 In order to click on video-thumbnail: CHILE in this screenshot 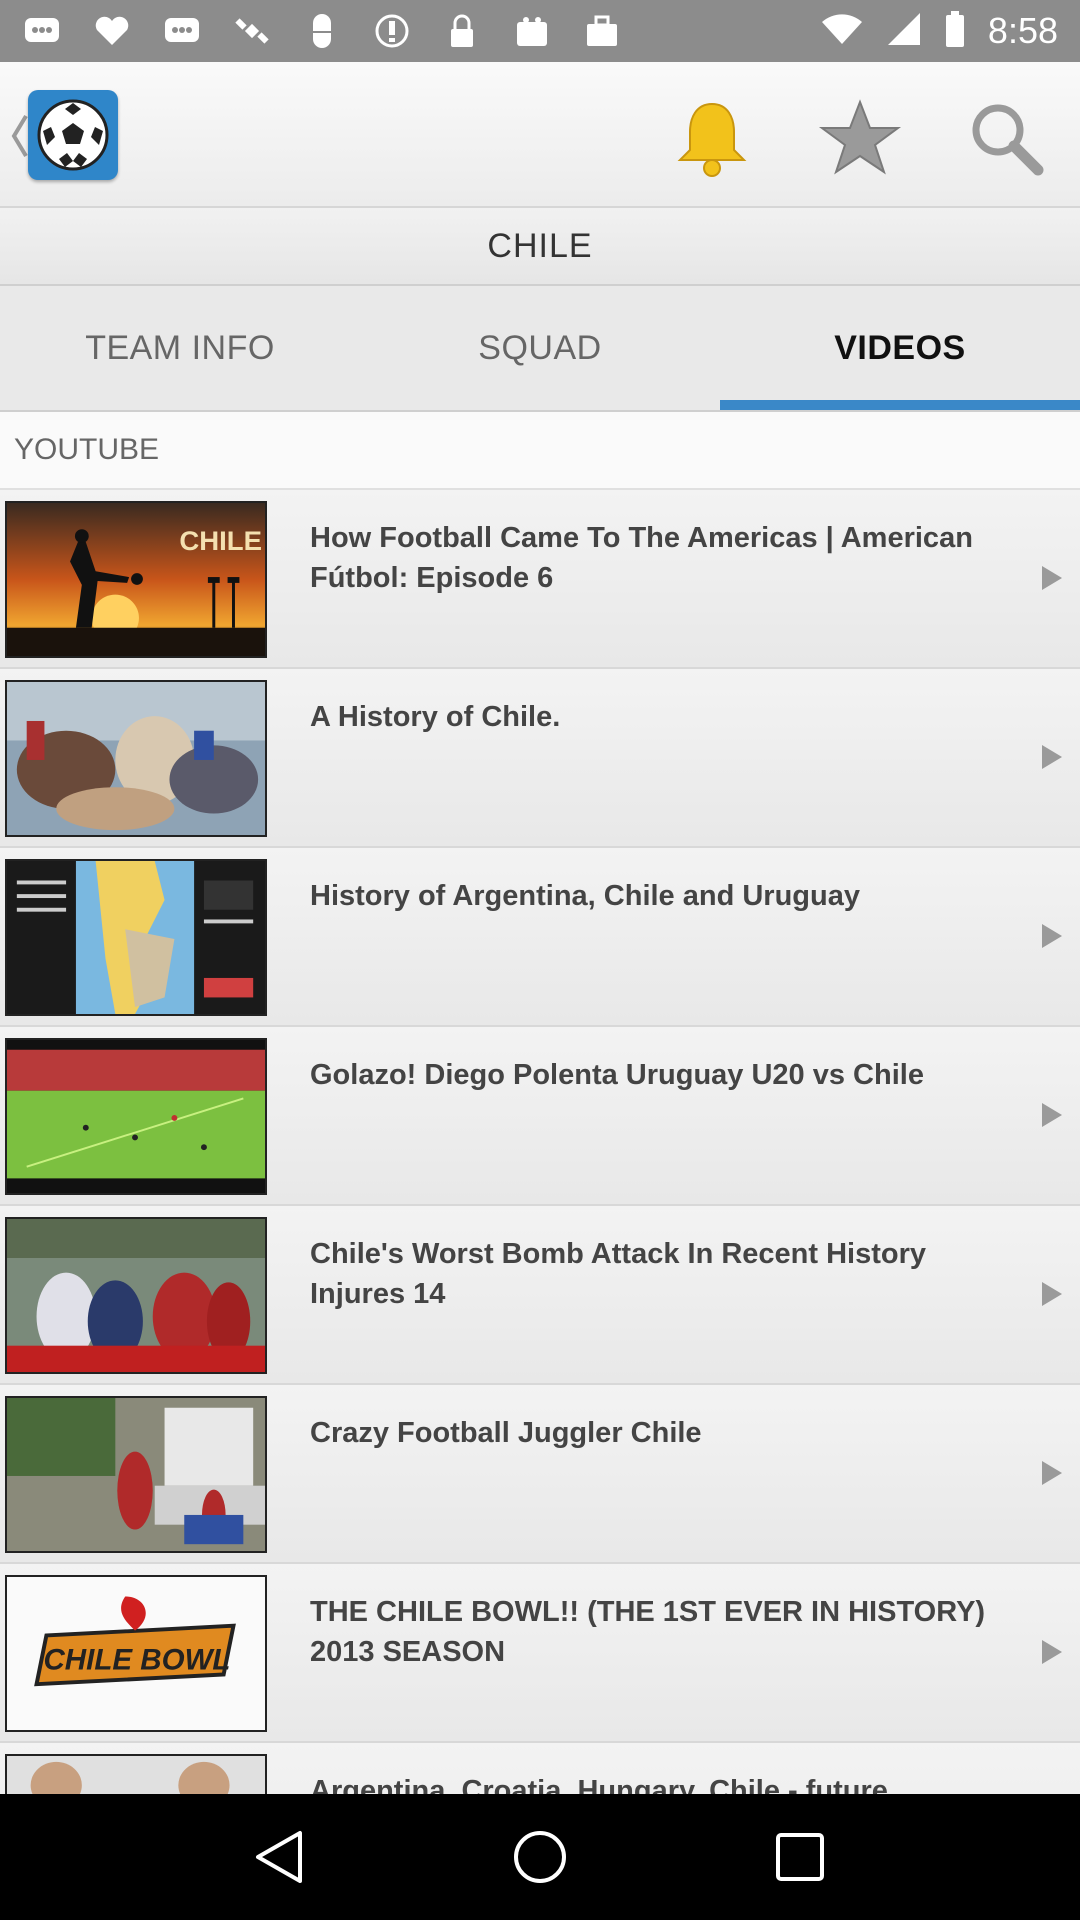, I will do `click(136, 579)`.